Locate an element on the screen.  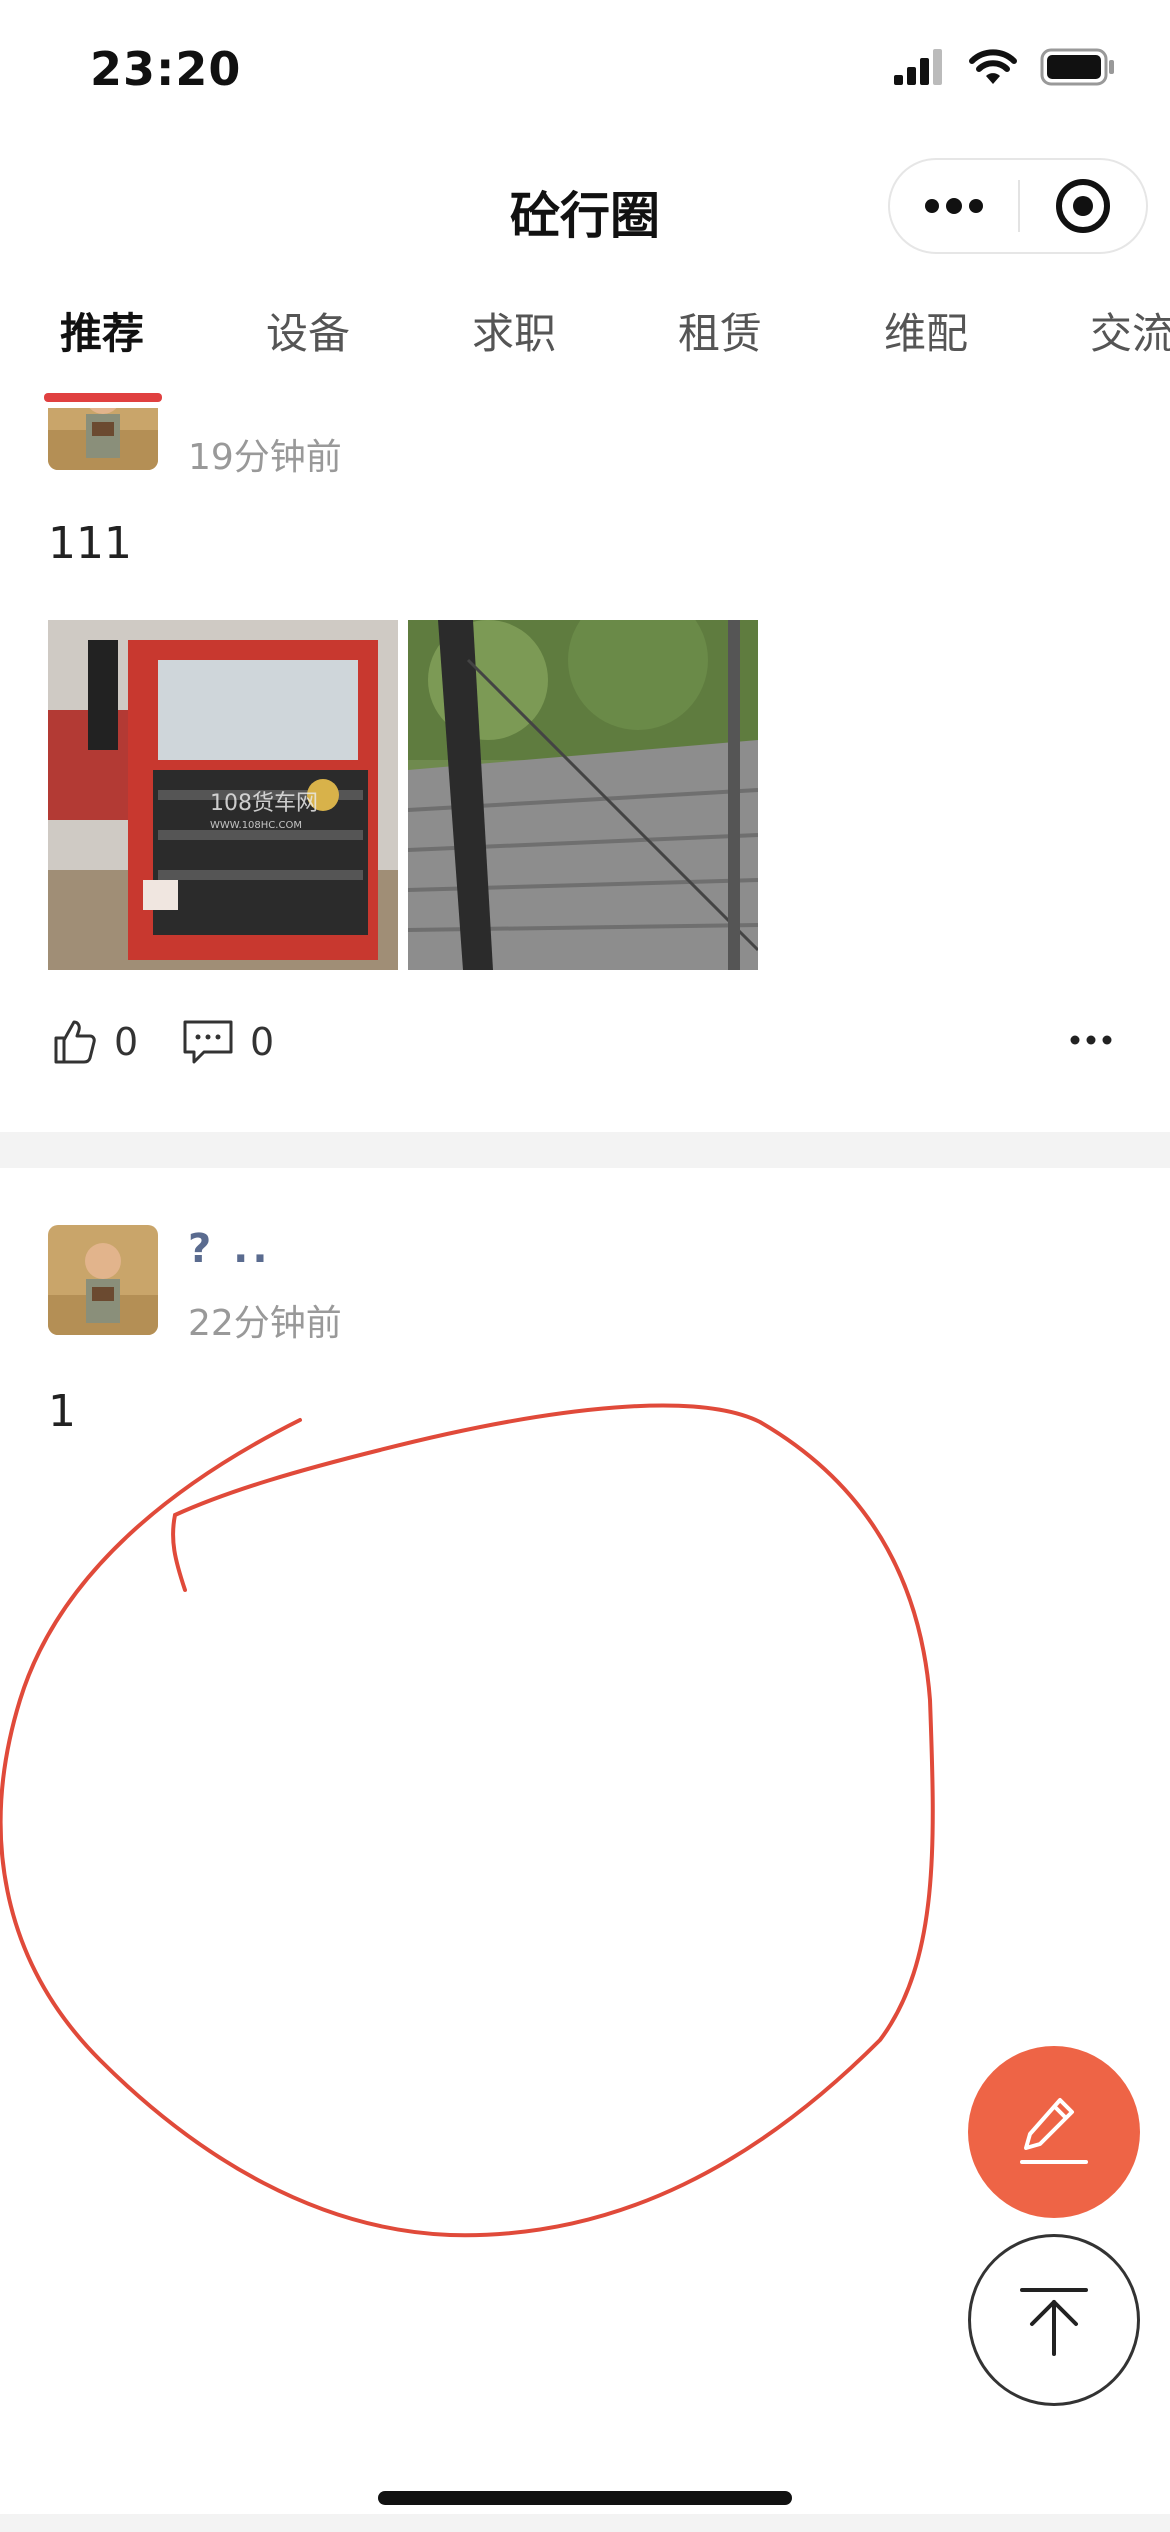
image-watermark: 108货车网 is located at coordinates (264, 803).